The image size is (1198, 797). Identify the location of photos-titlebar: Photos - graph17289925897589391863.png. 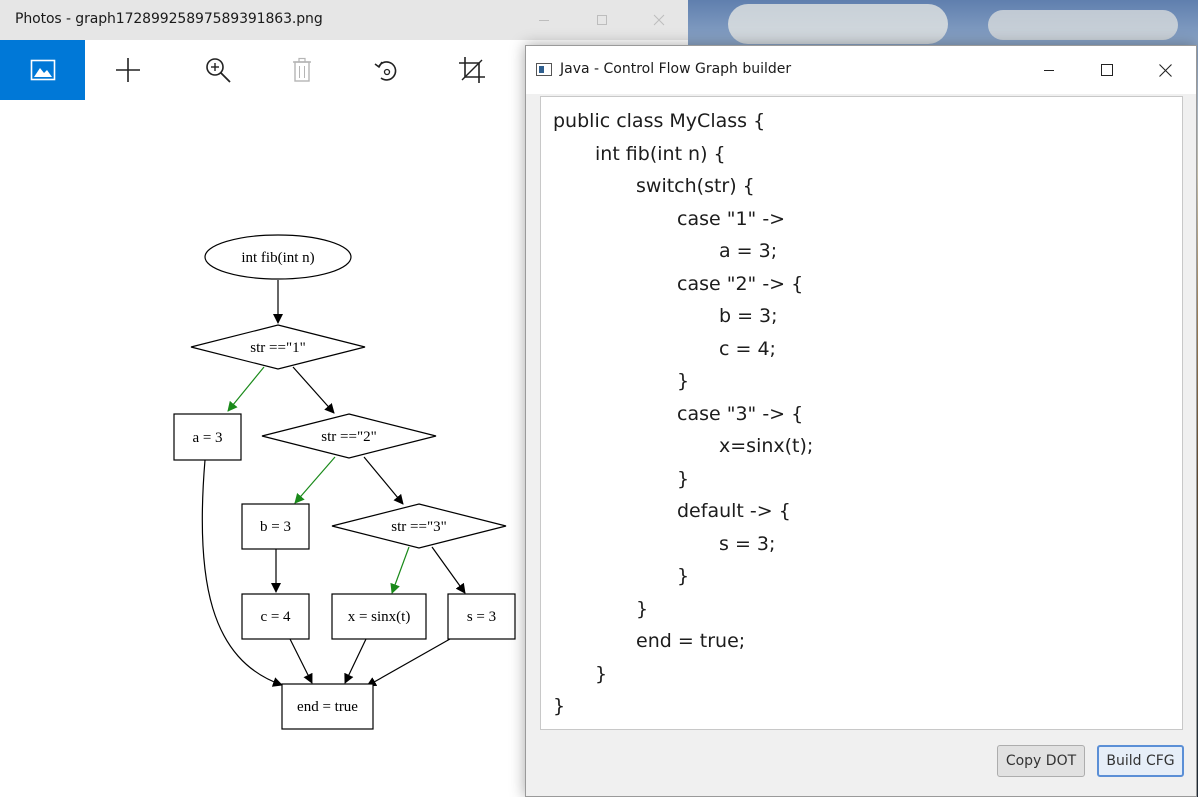
(344, 20).